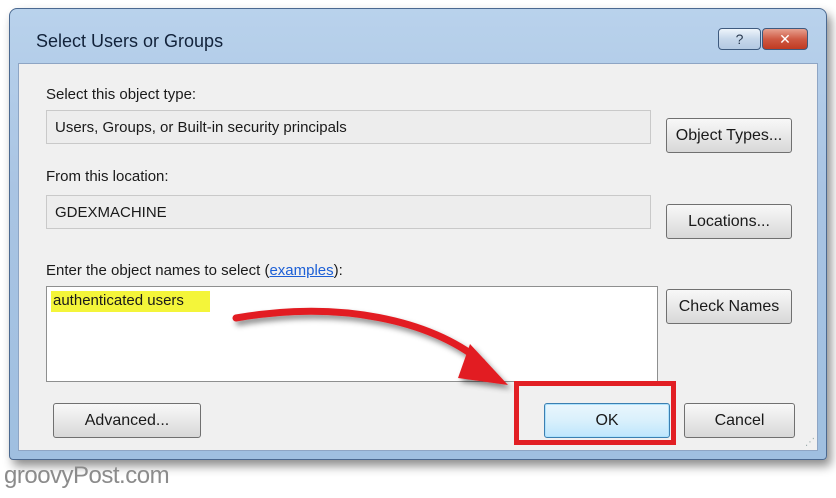 This screenshot has height=498, width=836. Describe the element at coordinates (301, 270) in the screenshot. I see `examples-link: examples` at that location.